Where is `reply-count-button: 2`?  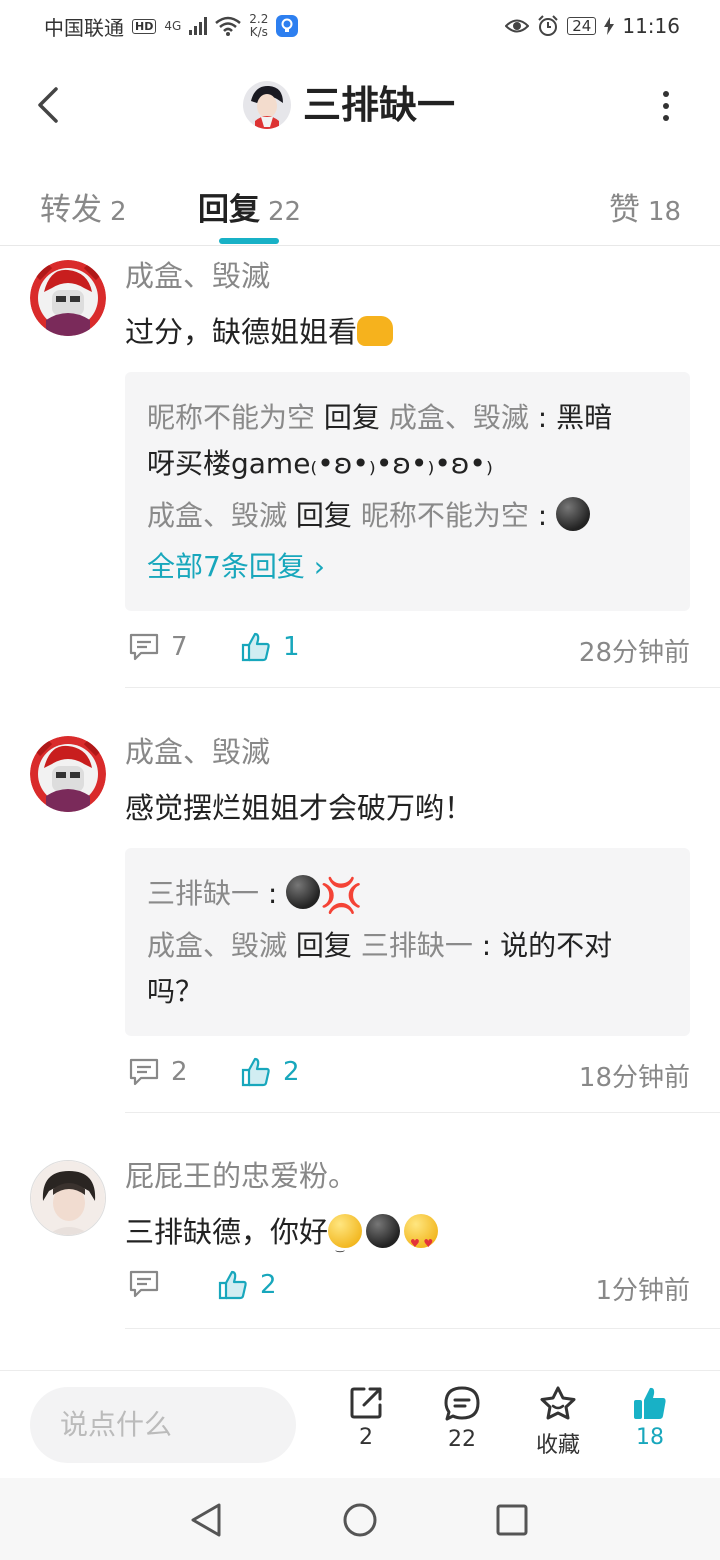 reply-count-button: 2 is located at coordinates (158, 1072).